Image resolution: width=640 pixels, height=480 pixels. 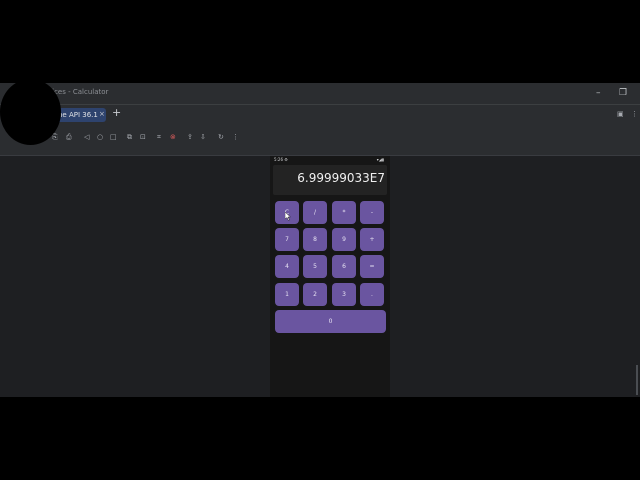 What do you see at coordinates (221, 137) in the screenshot?
I see `rotate-icon: ↻` at bounding box center [221, 137].